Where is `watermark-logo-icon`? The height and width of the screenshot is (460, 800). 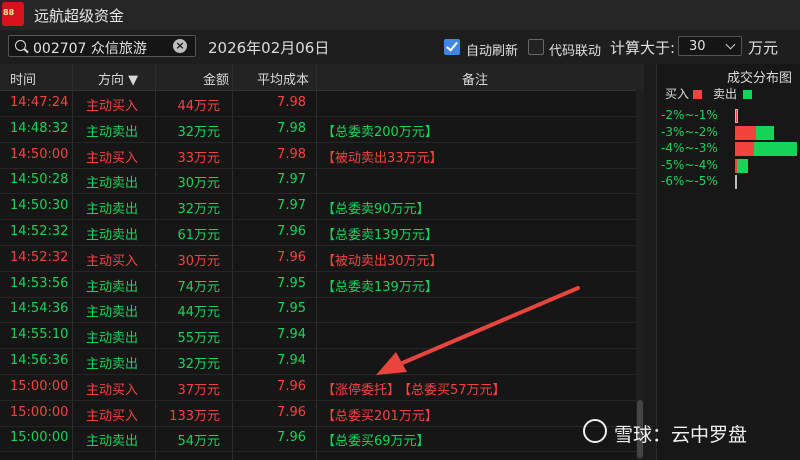
watermark-logo-icon is located at coordinates (595, 431).